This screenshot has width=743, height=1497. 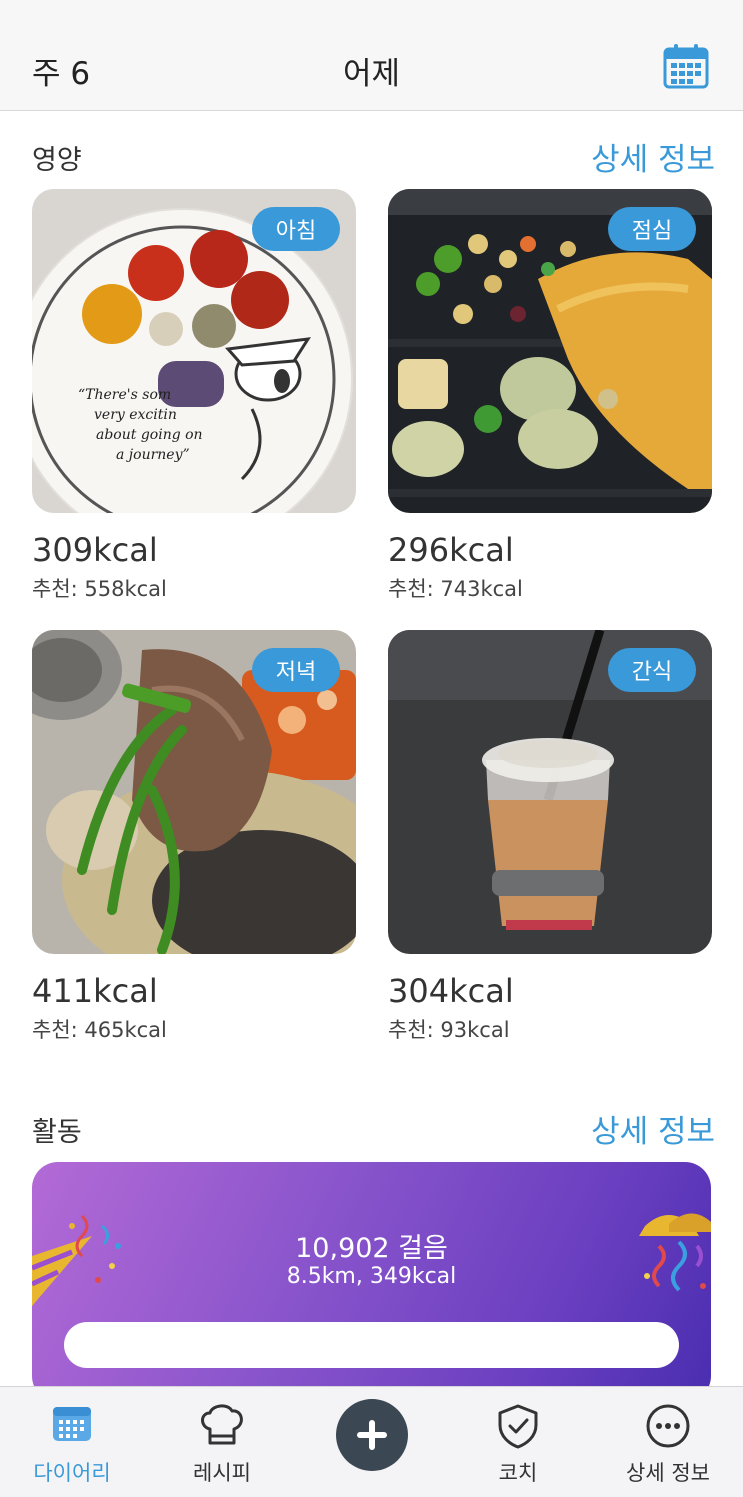 I want to click on plate-text-line-4: a journey”, so click(x=153, y=455).